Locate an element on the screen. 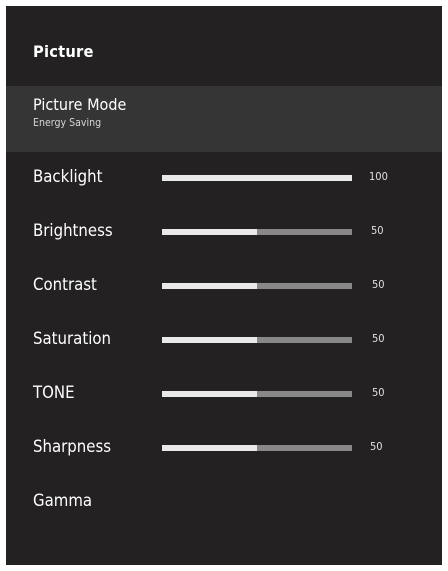 This screenshot has width=448, height=571. contrast-slider is located at coordinates (257, 286).